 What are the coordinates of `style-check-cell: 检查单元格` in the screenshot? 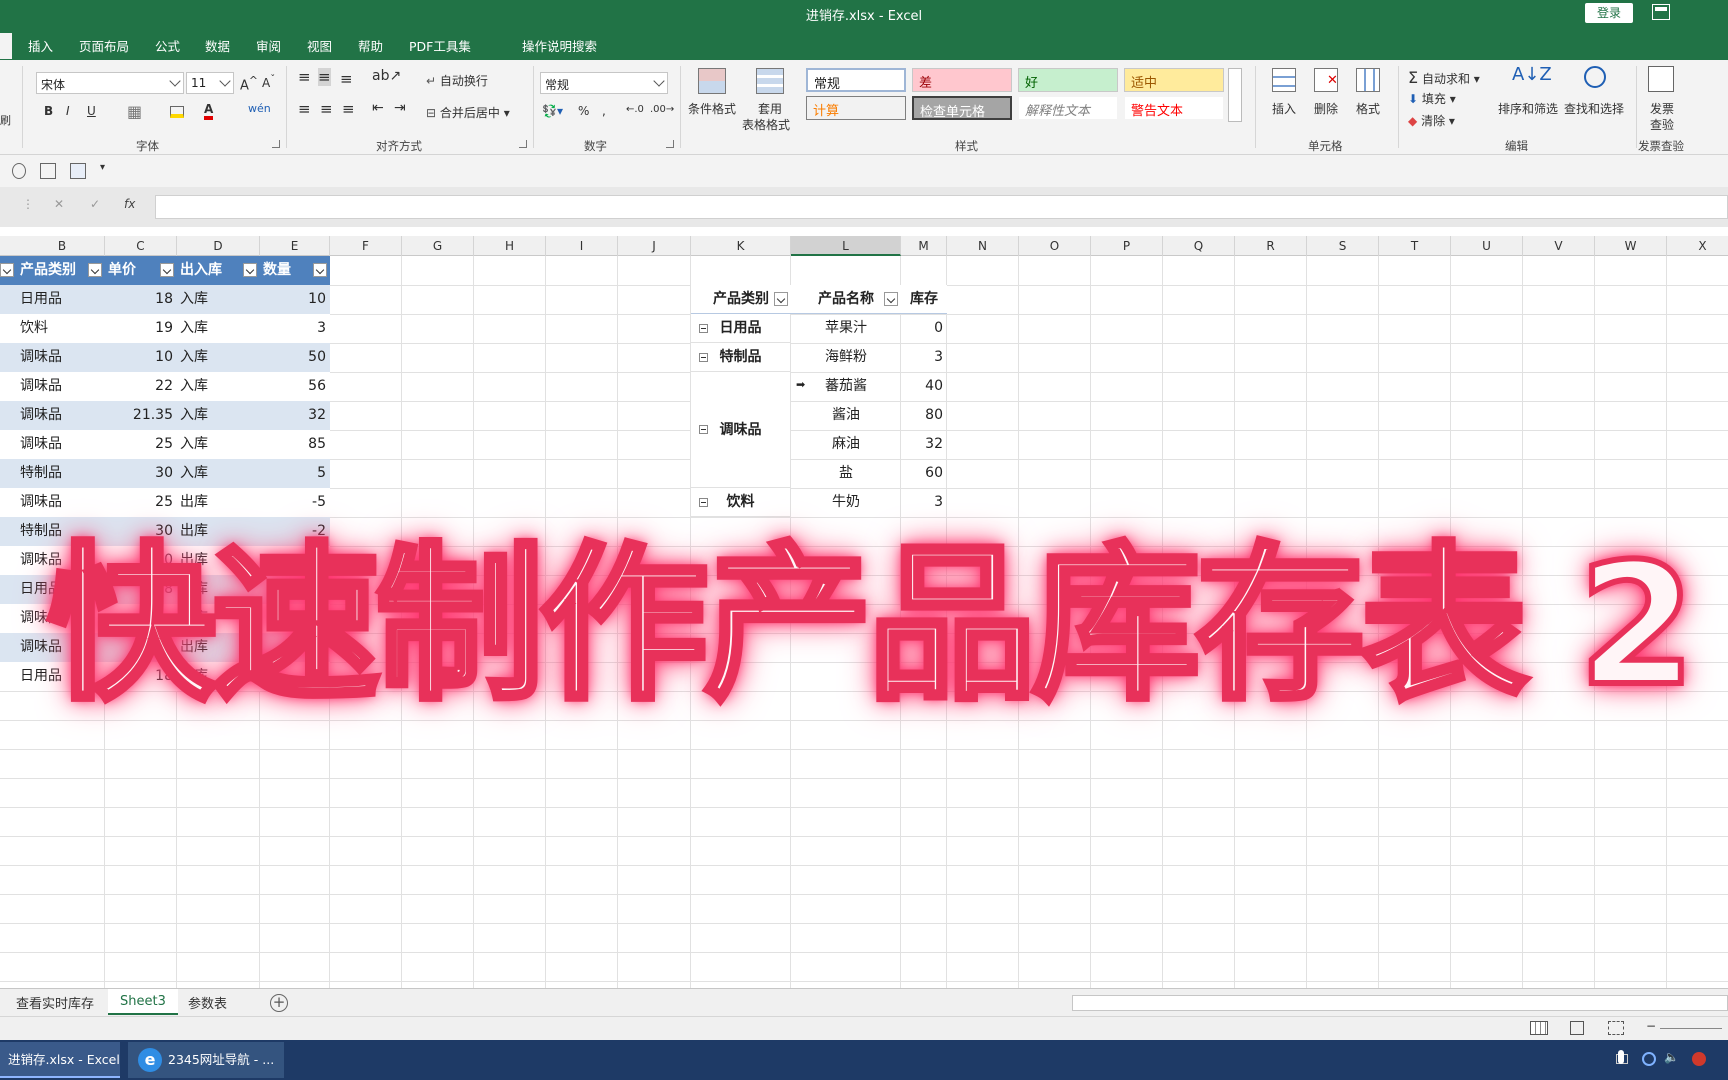 It's located at (962, 108).